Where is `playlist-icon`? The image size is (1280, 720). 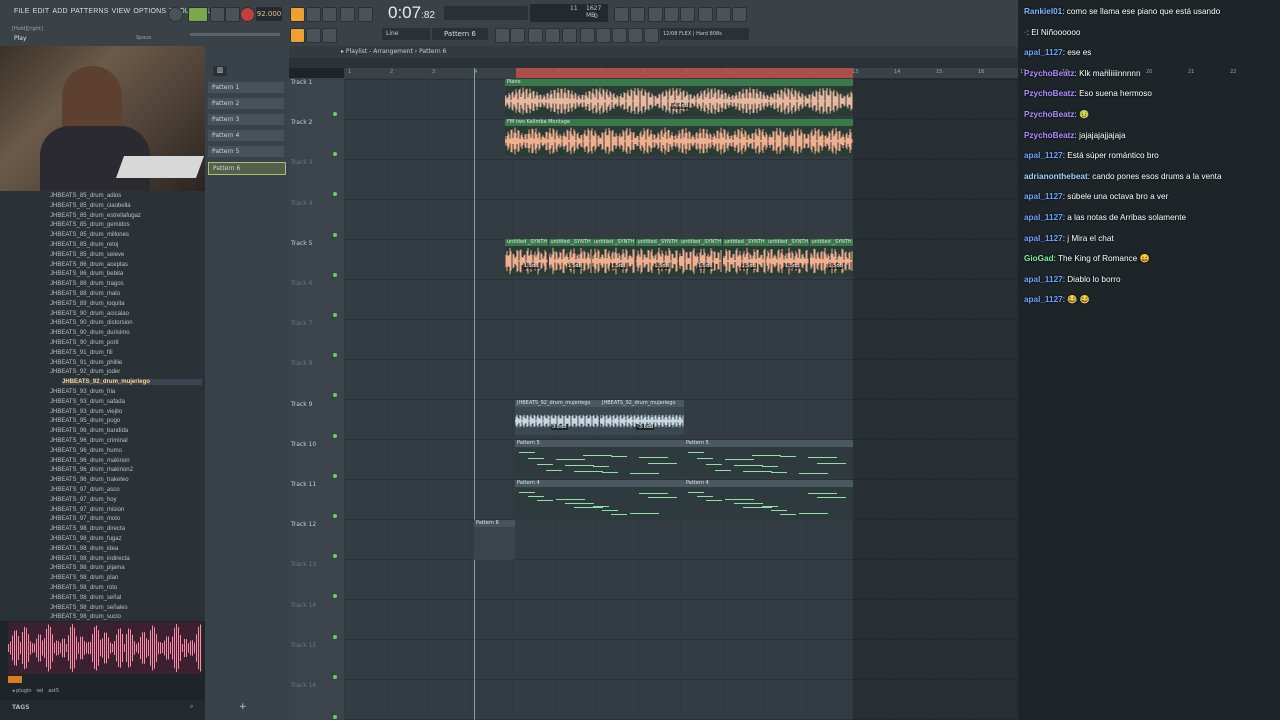
playlist-icon is located at coordinates (502, 35).